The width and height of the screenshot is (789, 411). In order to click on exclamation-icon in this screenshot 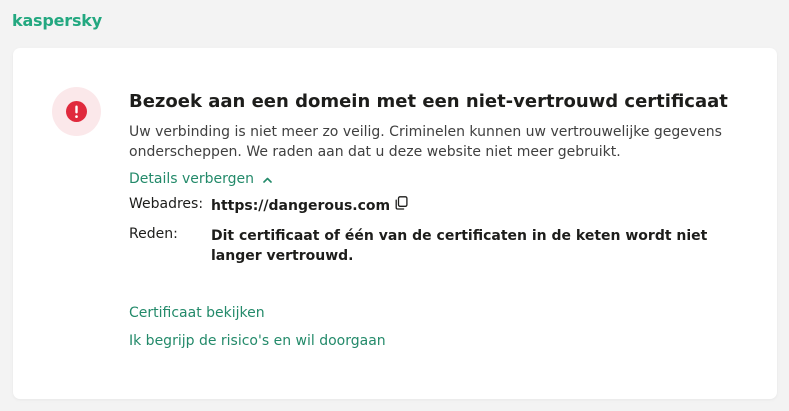, I will do `click(76, 111)`.